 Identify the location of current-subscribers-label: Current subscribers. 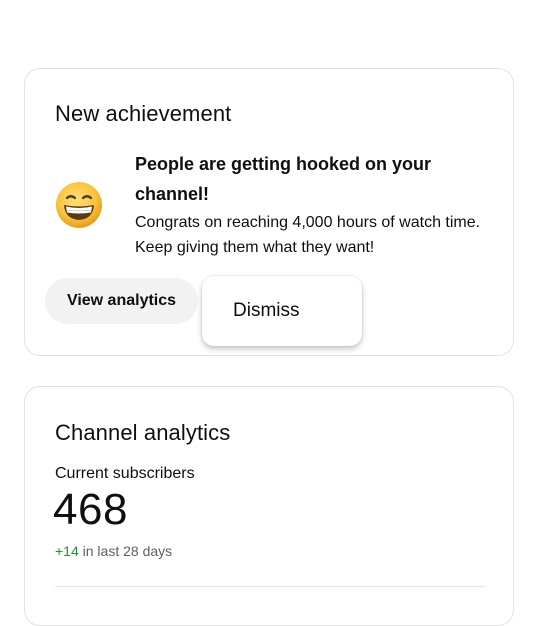
(125, 473).